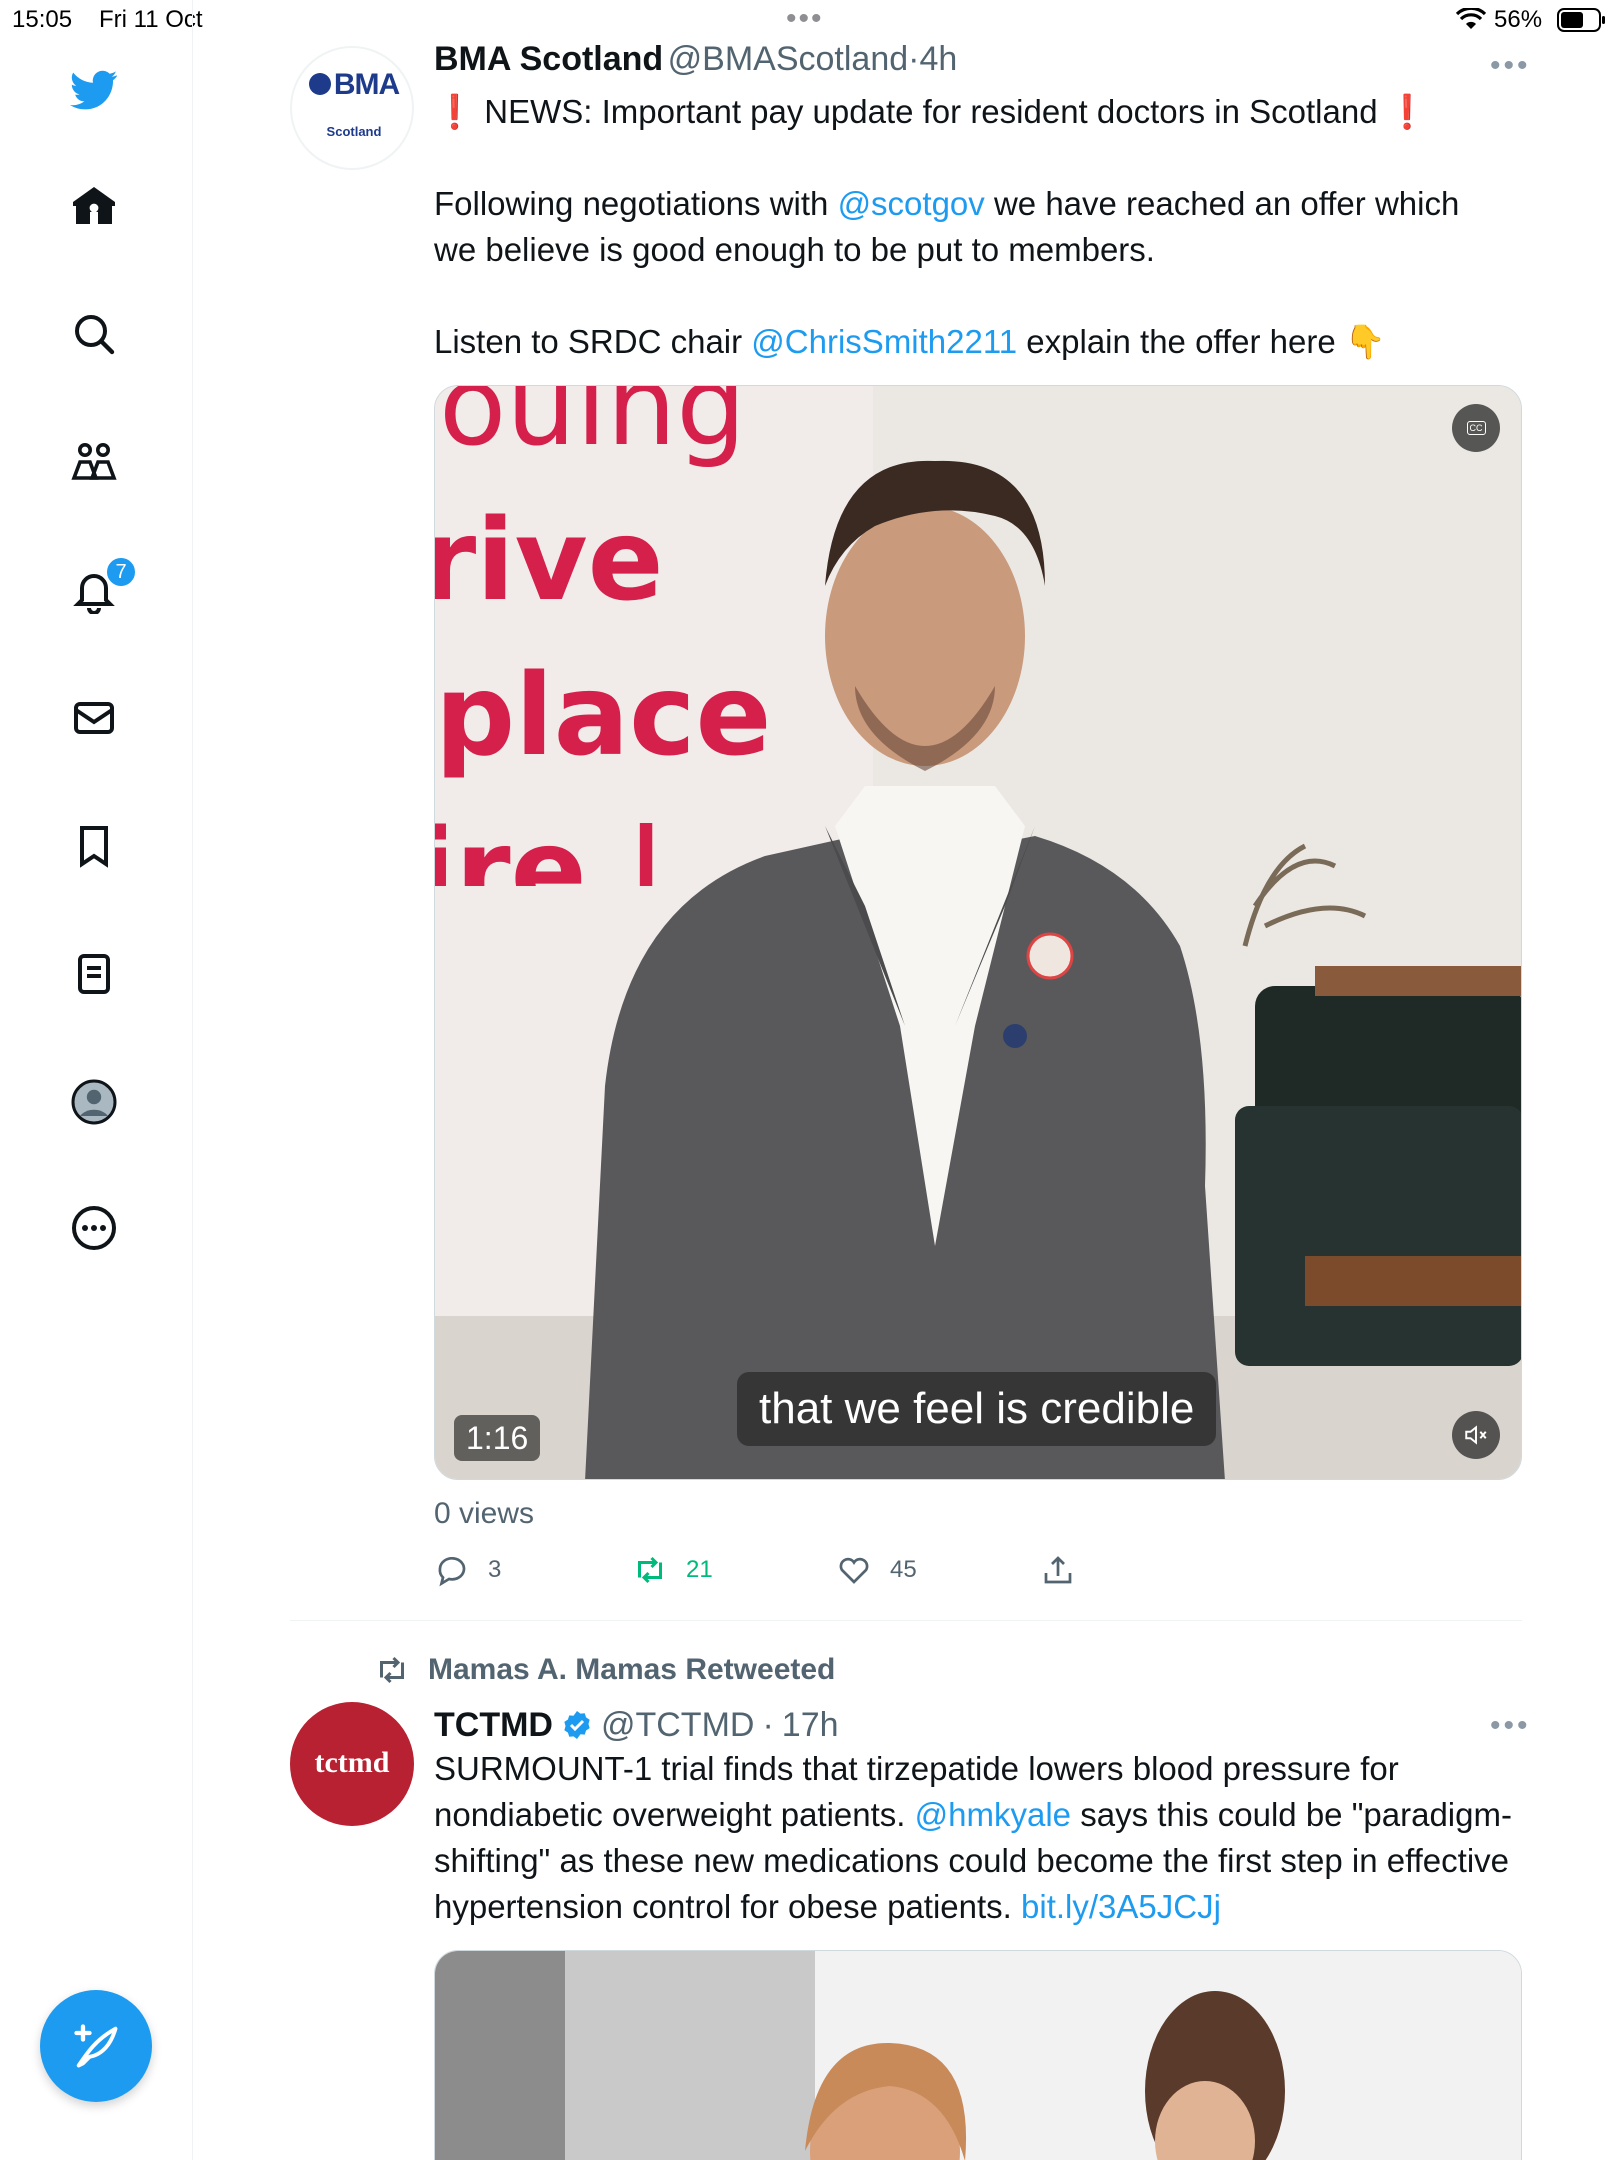 This screenshot has height=2160, width=1620. Describe the element at coordinates (94, 718) in the screenshot. I see `messages-icon` at that location.